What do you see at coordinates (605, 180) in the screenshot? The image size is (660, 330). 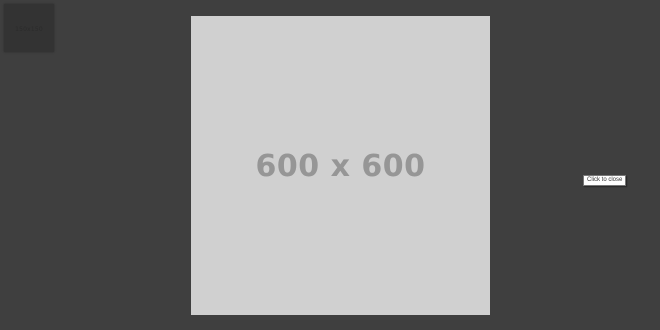 I see `close-tooltip: Click to close` at bounding box center [605, 180].